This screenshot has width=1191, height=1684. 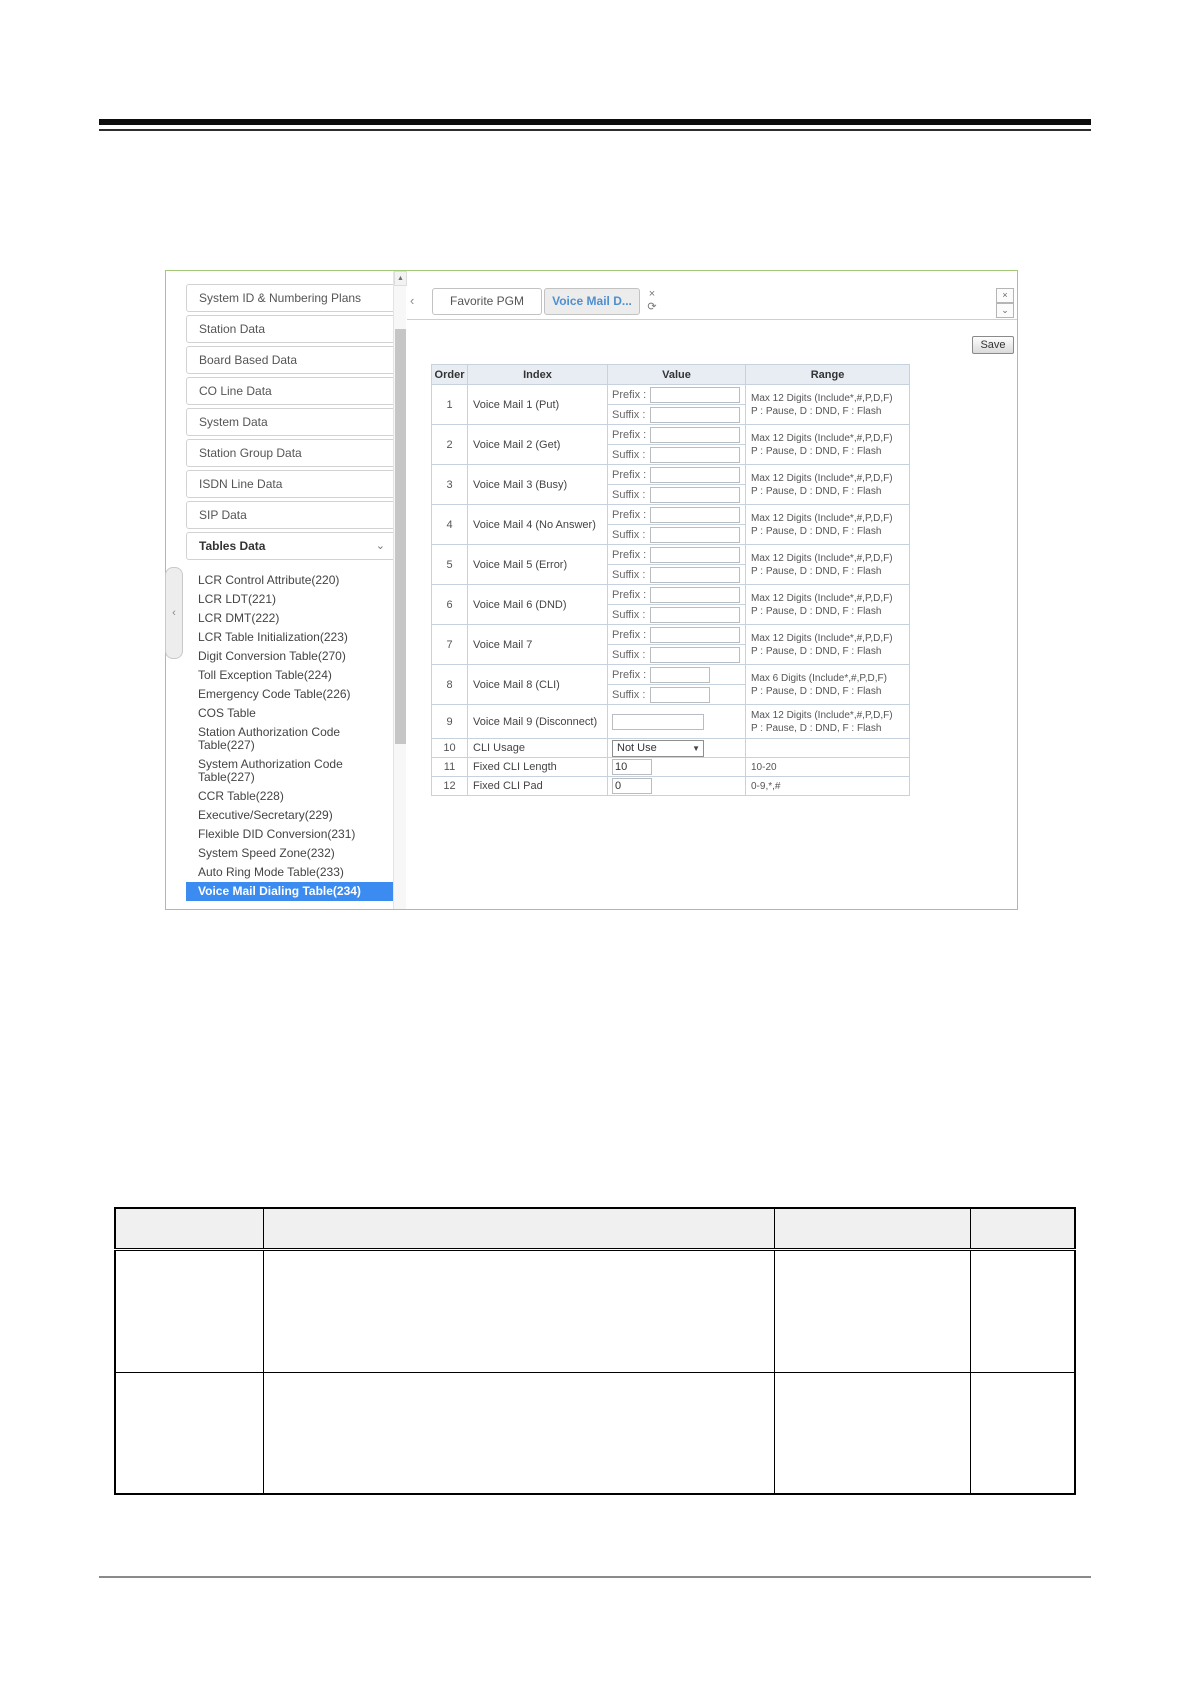 I want to click on sidebar-link-auto-ring-mode-table-233-: Auto Ring Mode Table(233), so click(x=291, y=872).